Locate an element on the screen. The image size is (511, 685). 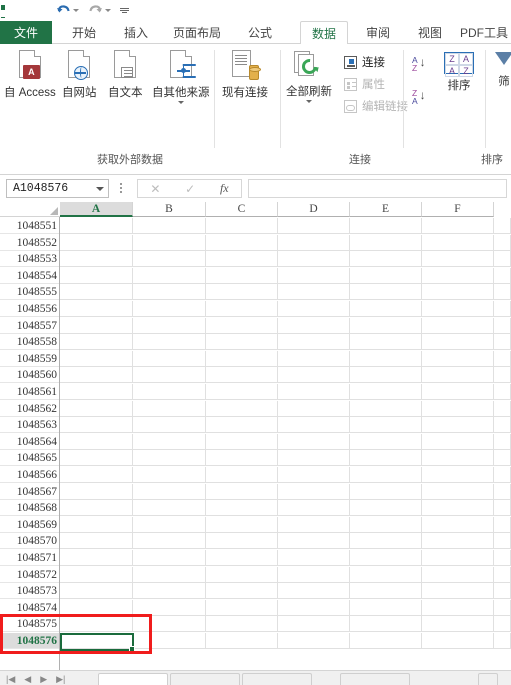
cell-E1048561 is located at coordinates (386, 392).